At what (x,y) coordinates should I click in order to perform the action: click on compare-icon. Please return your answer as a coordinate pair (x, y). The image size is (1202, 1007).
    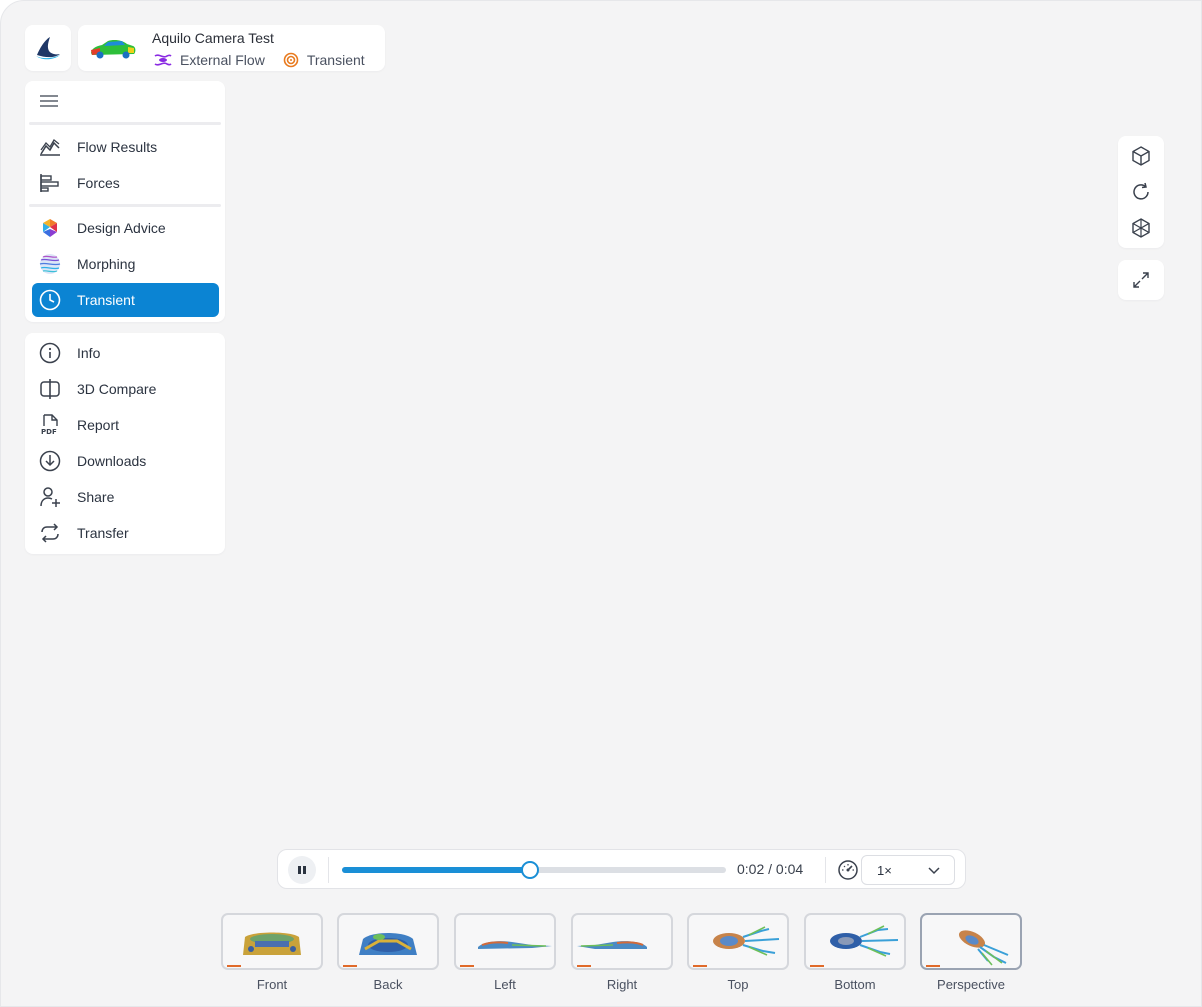
    Looking at the image, I should click on (50, 389).